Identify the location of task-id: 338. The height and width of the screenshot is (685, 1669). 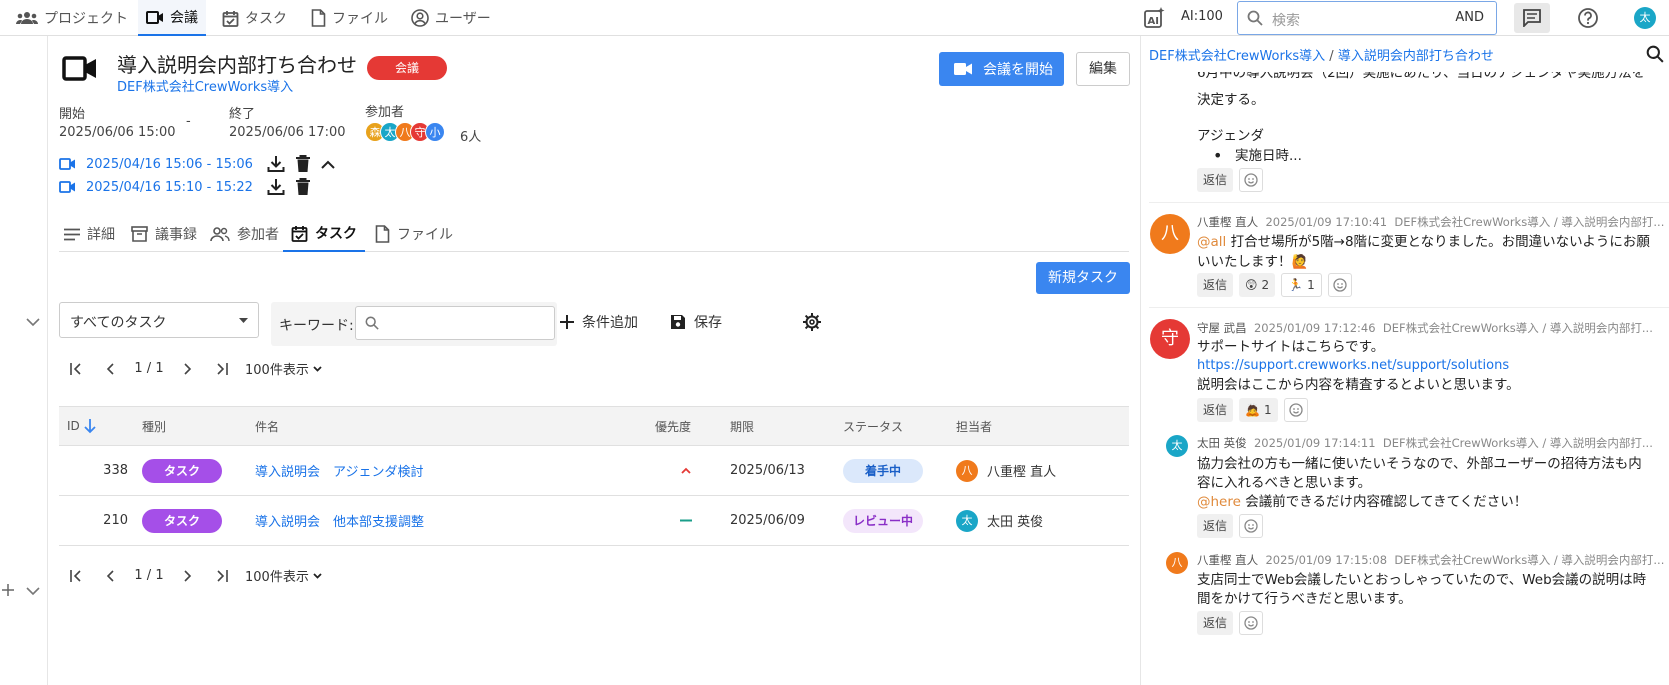
(115, 470).